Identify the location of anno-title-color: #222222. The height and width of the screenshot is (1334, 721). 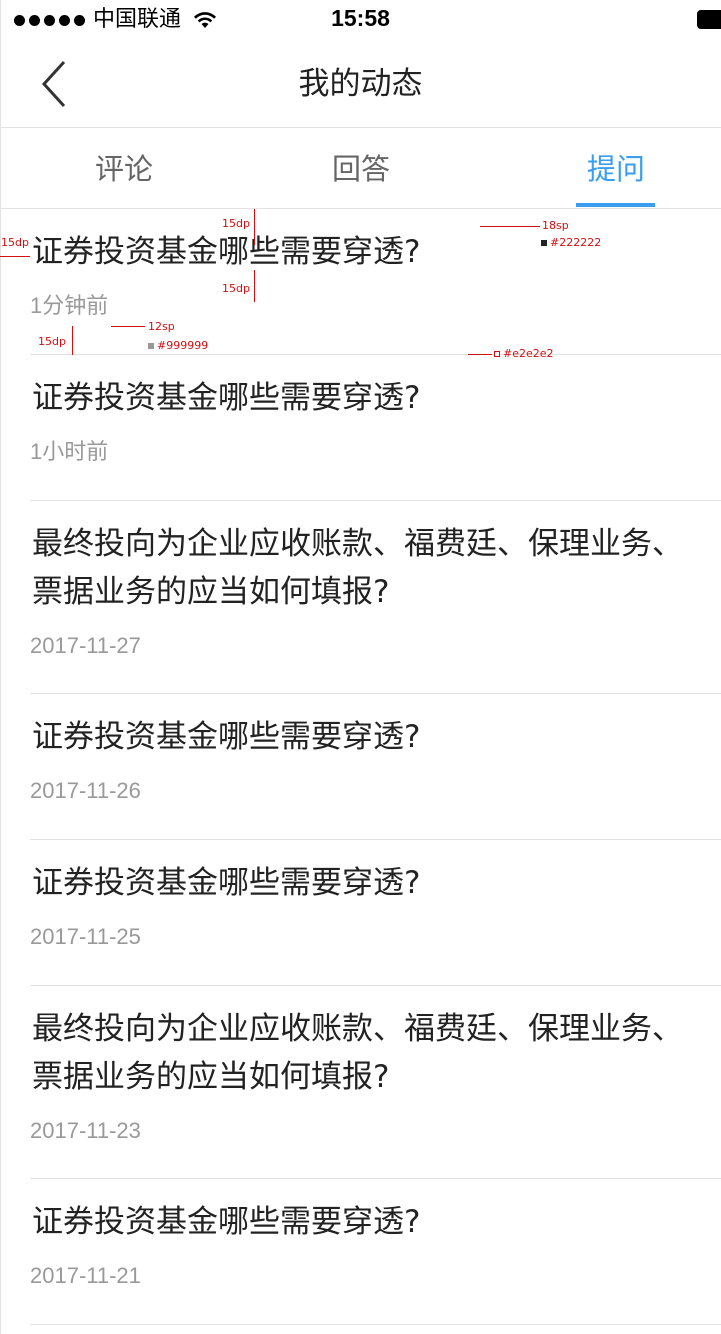
(571, 243).